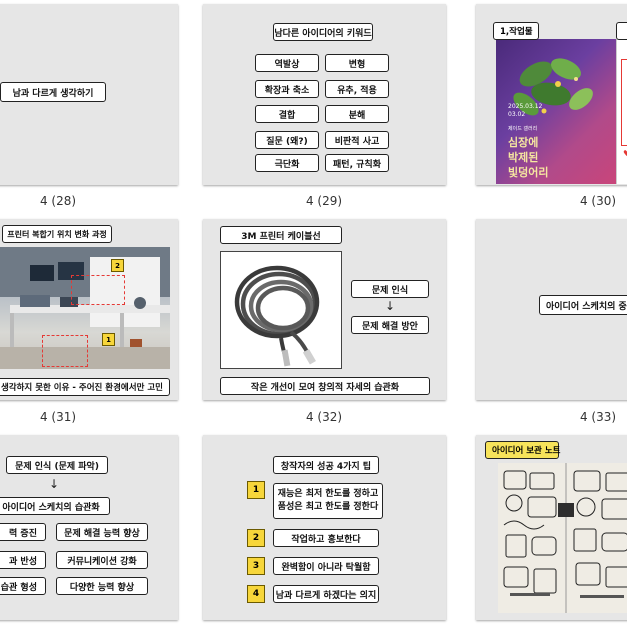  What do you see at coordinates (117, 265) in the screenshot?
I see `marker-2-badge: 2` at bounding box center [117, 265].